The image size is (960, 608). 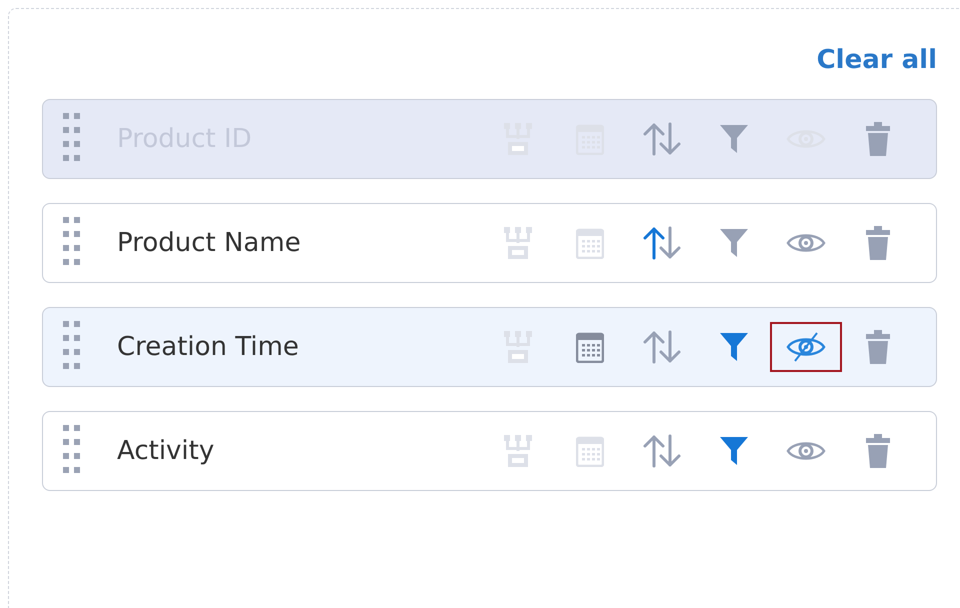 I want to click on field-row: Product Name, so click(x=489, y=243).